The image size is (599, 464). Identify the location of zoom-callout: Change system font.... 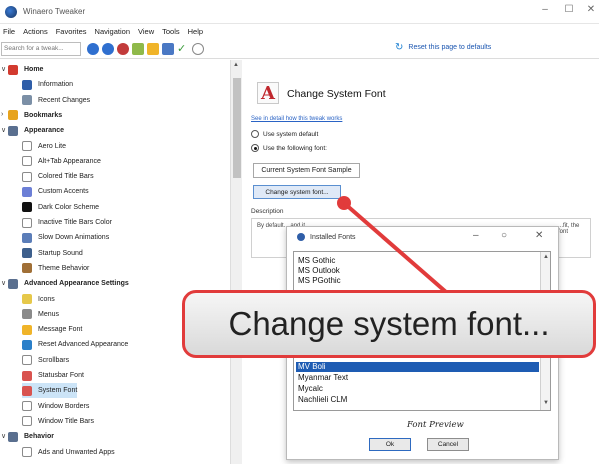
(389, 324).